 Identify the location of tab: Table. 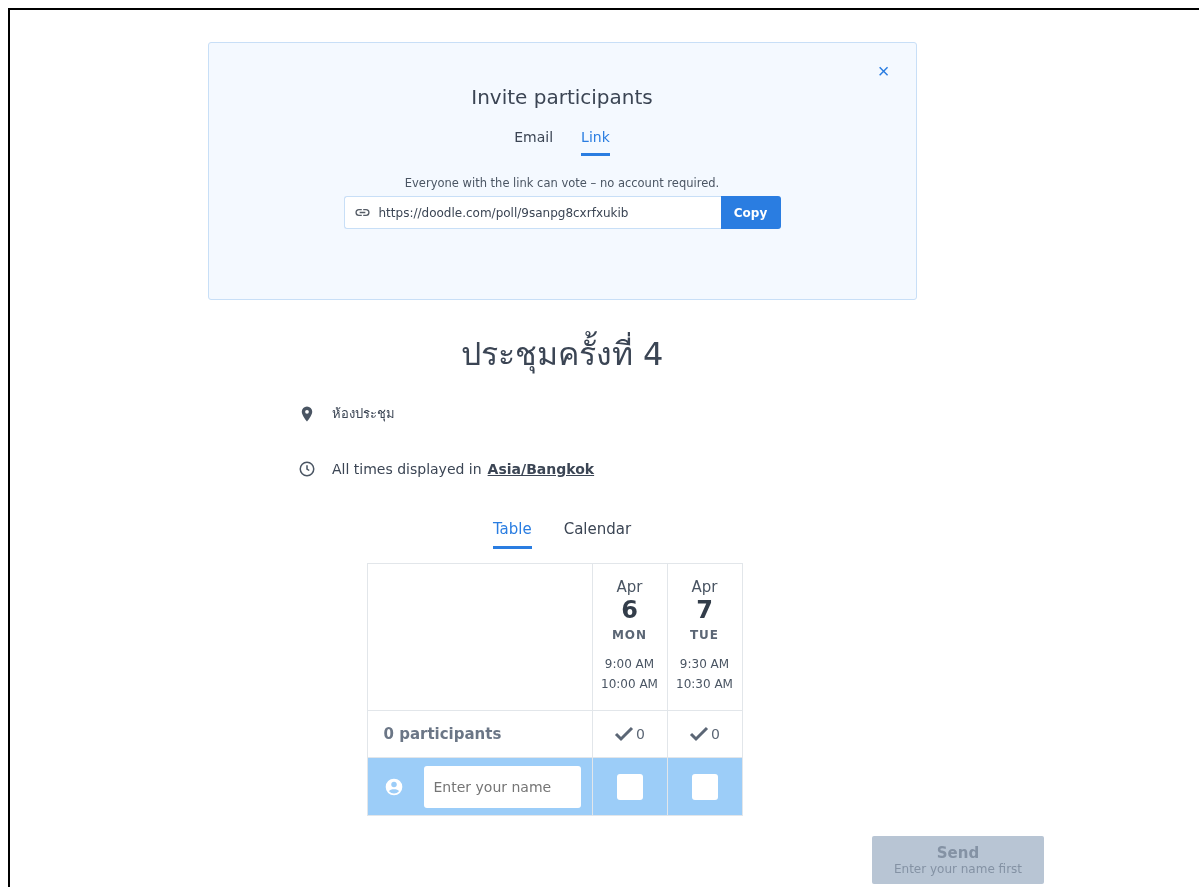
(512, 532).